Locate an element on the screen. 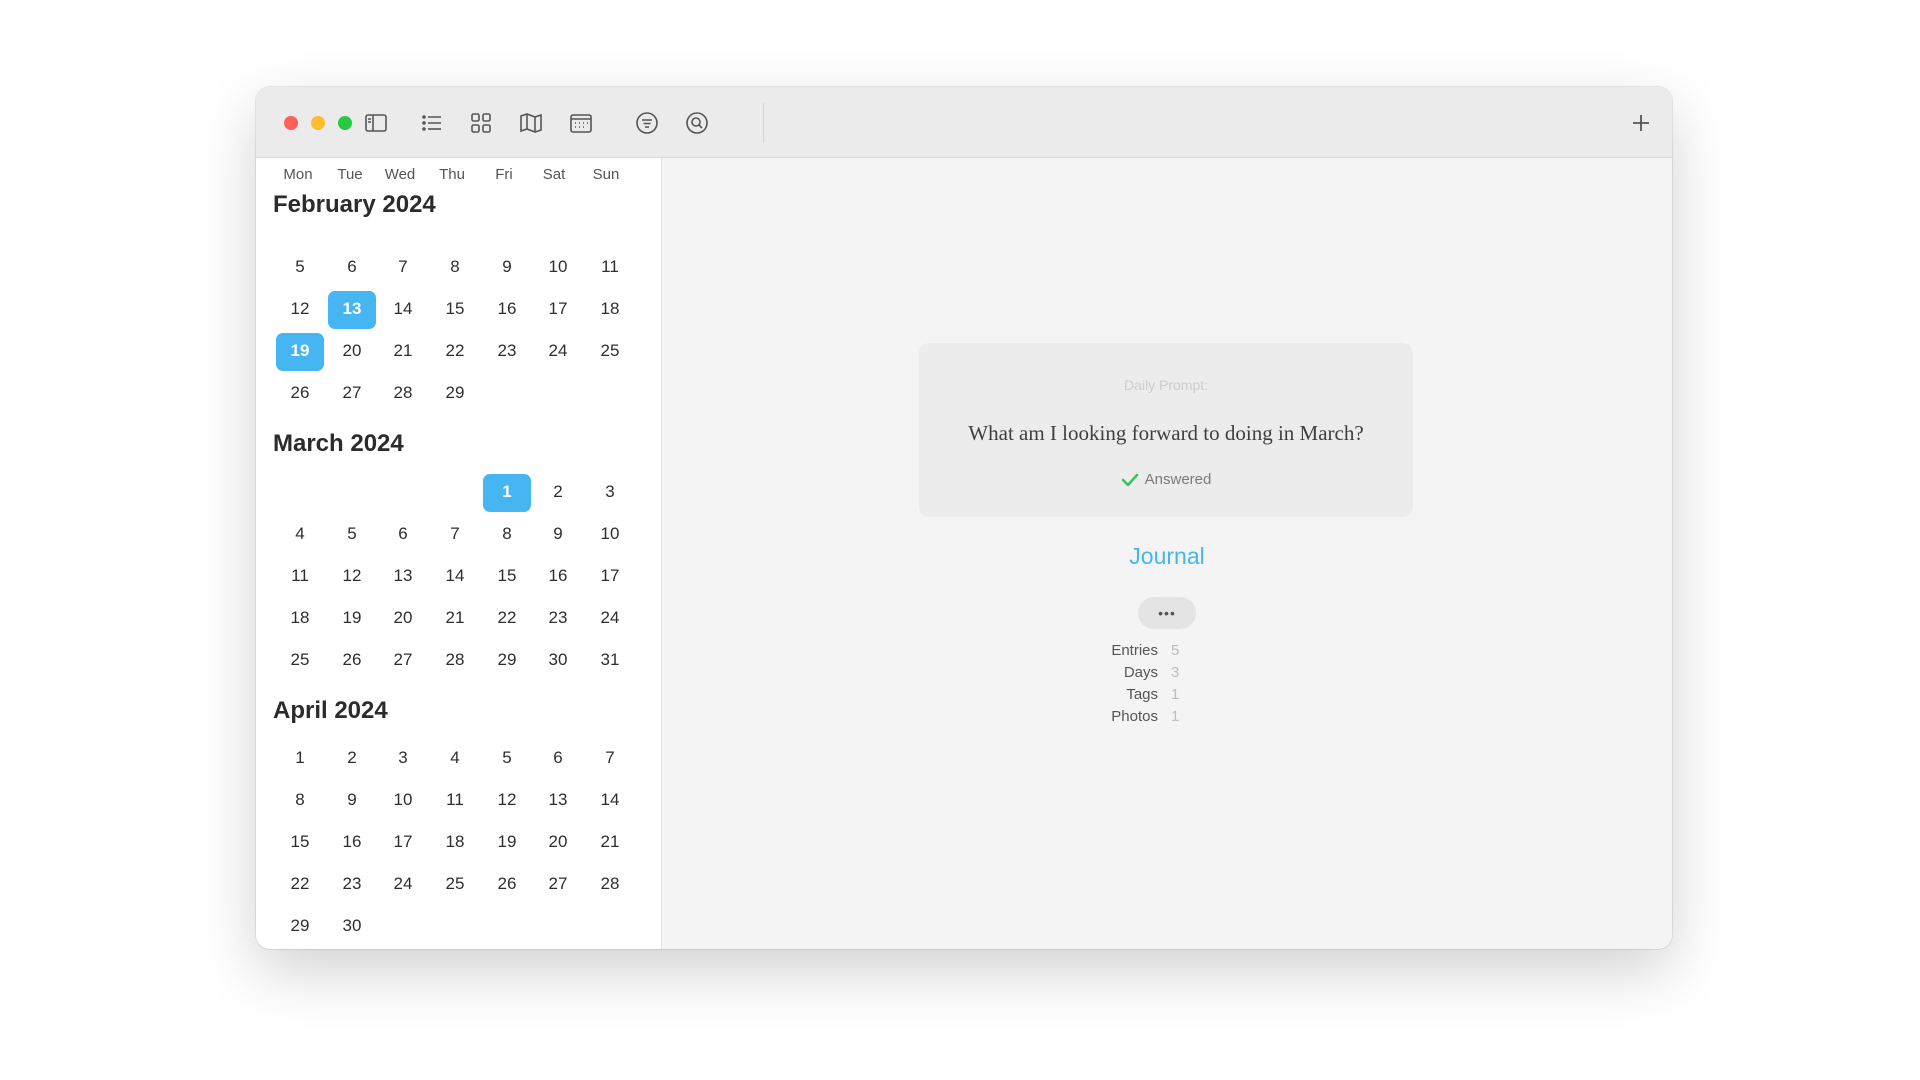  journal-title: Journal is located at coordinates (1167, 556).